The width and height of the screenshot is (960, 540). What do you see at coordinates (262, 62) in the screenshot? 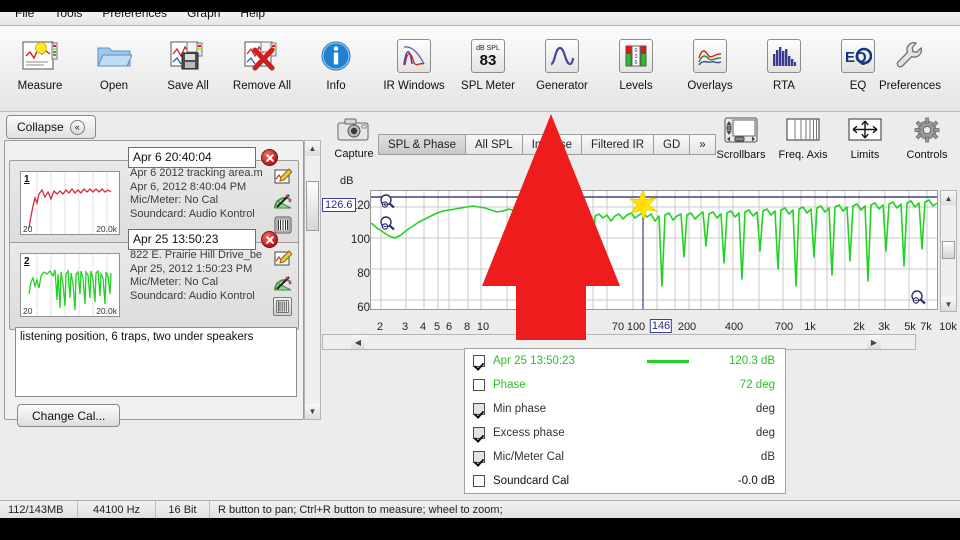
I see `remove-all-button: Remove All` at bounding box center [262, 62].